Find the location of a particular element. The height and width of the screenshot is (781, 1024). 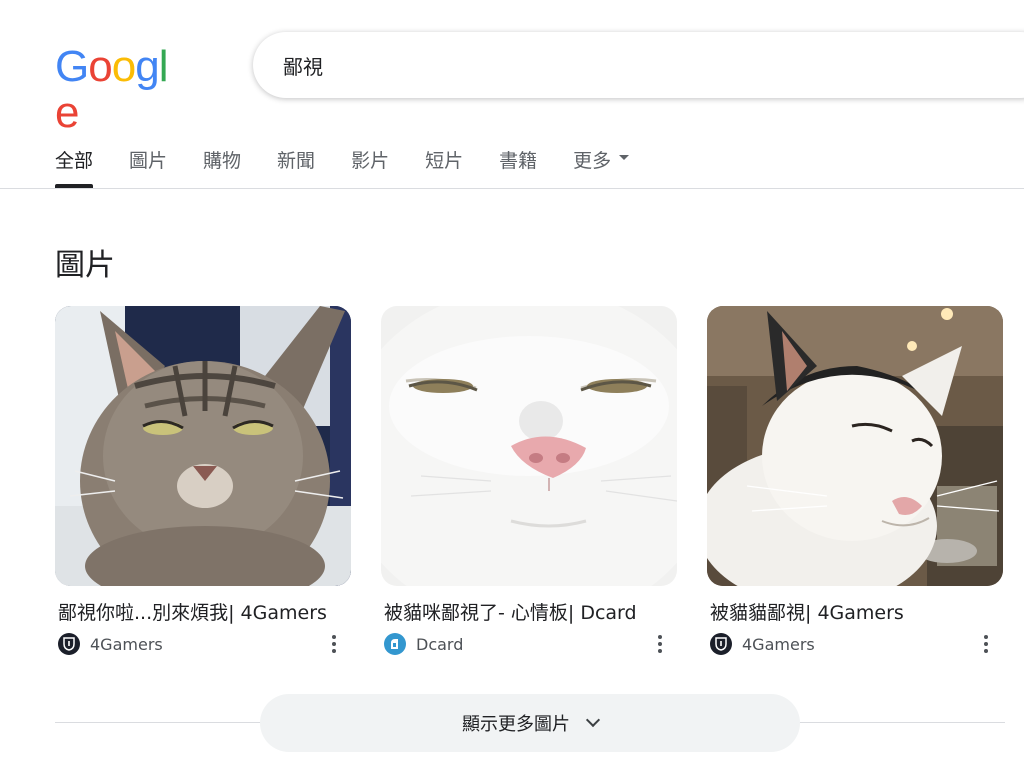

tab-shopping: 購物 is located at coordinates (222, 163).